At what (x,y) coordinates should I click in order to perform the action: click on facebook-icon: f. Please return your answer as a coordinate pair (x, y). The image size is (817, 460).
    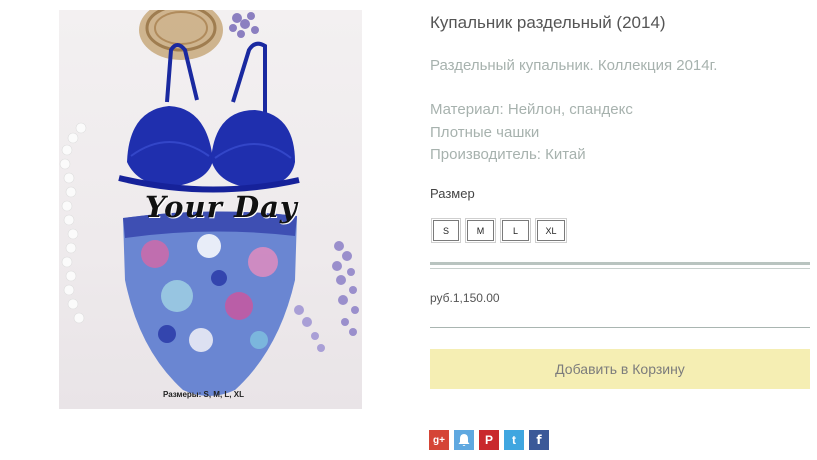
    Looking at the image, I should click on (539, 440).